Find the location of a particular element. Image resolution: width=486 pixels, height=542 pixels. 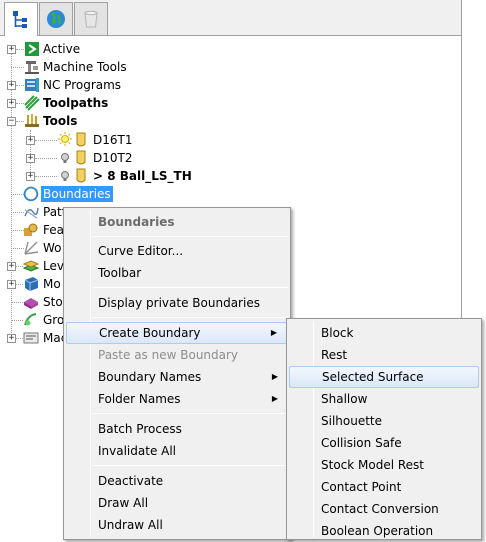

menu-item-folder-names: Folder Names ▶ is located at coordinates (177, 399).